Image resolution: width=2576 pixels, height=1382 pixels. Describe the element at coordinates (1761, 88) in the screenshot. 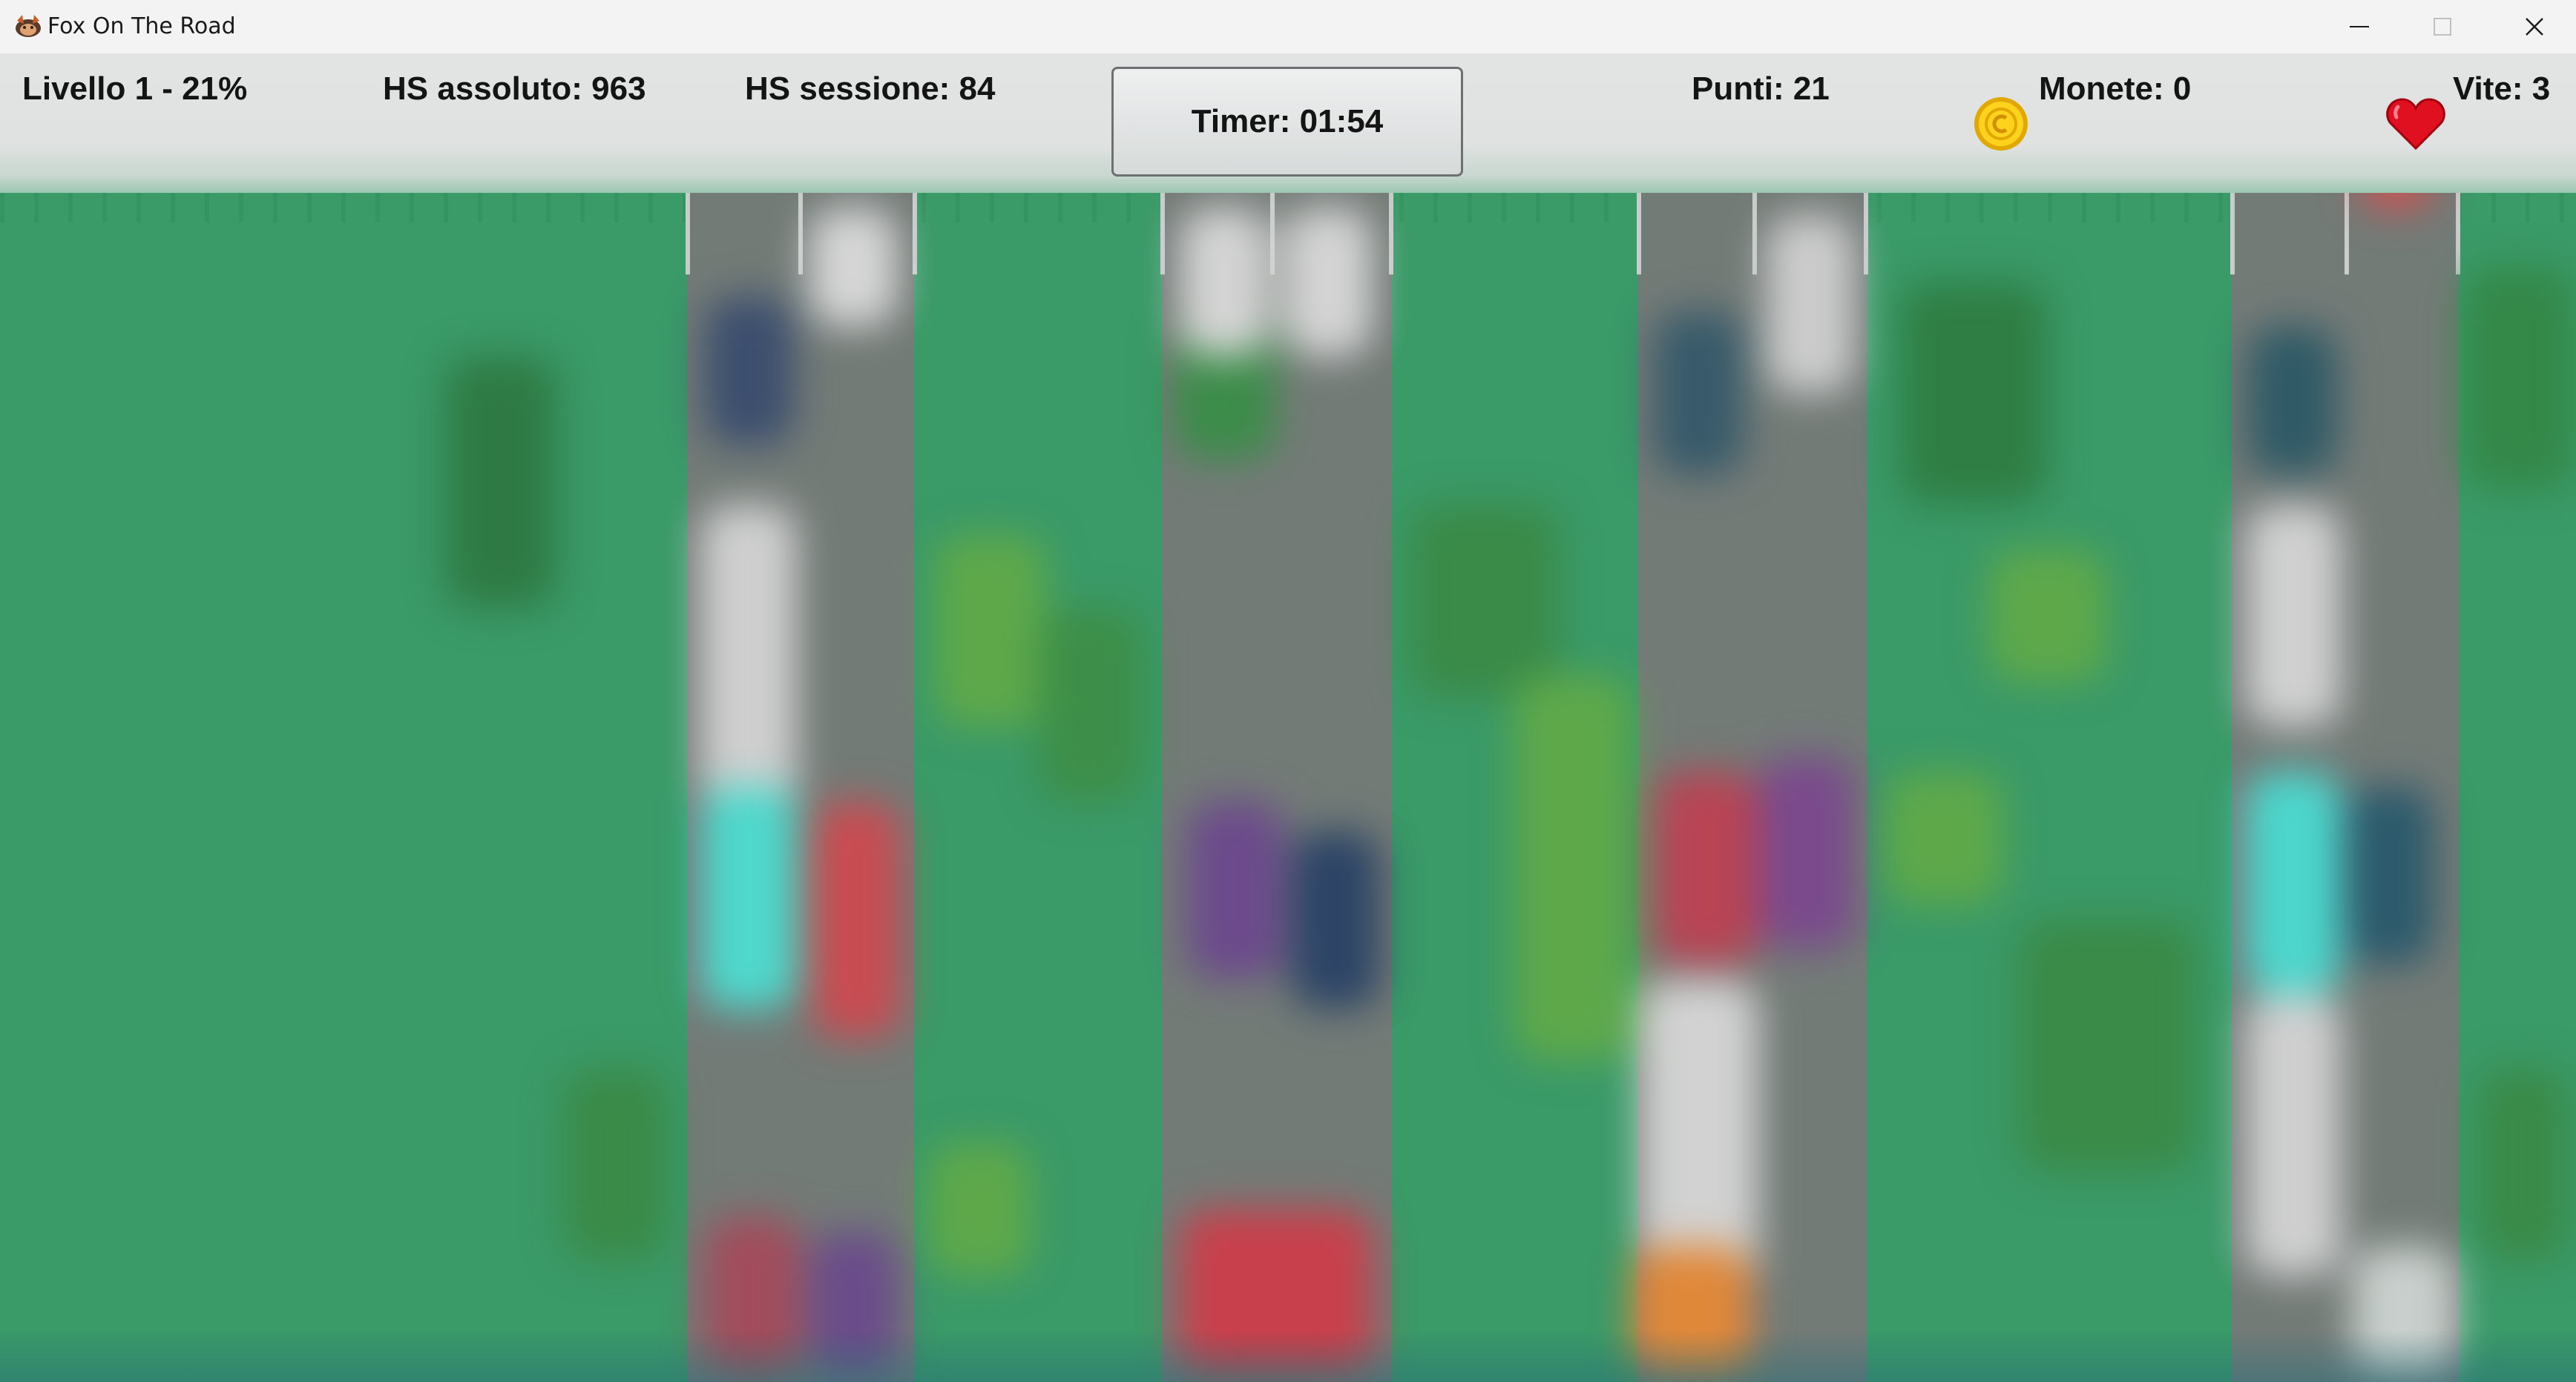

I see `points-counter: Punti: 21` at that location.